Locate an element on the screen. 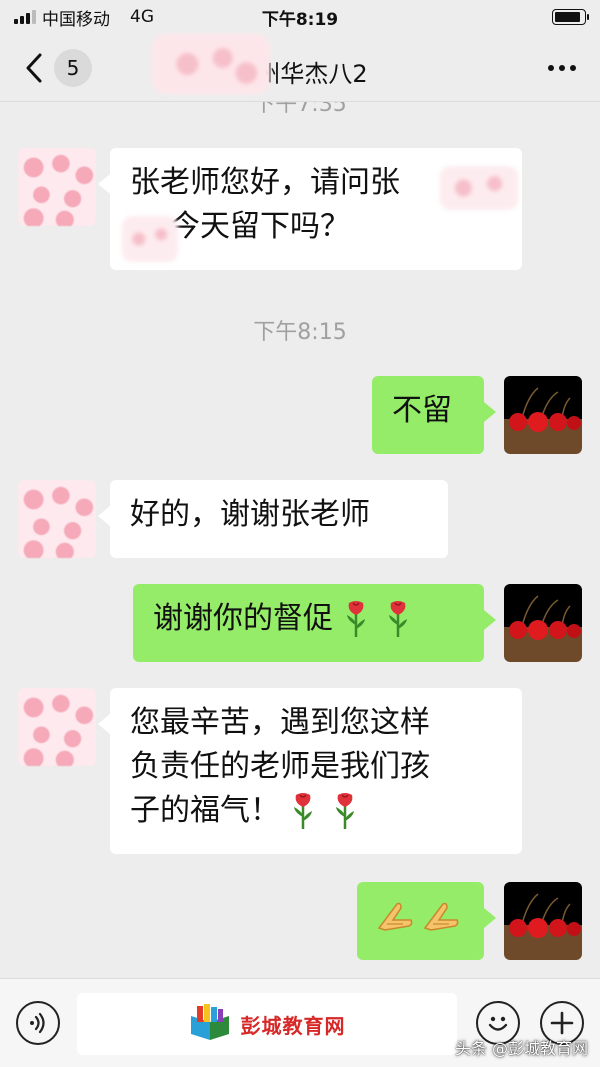 This screenshot has height=1067, width=600. input-bar: 彭城教育网 头条 @彭城教育网 is located at coordinates (300, 1022).